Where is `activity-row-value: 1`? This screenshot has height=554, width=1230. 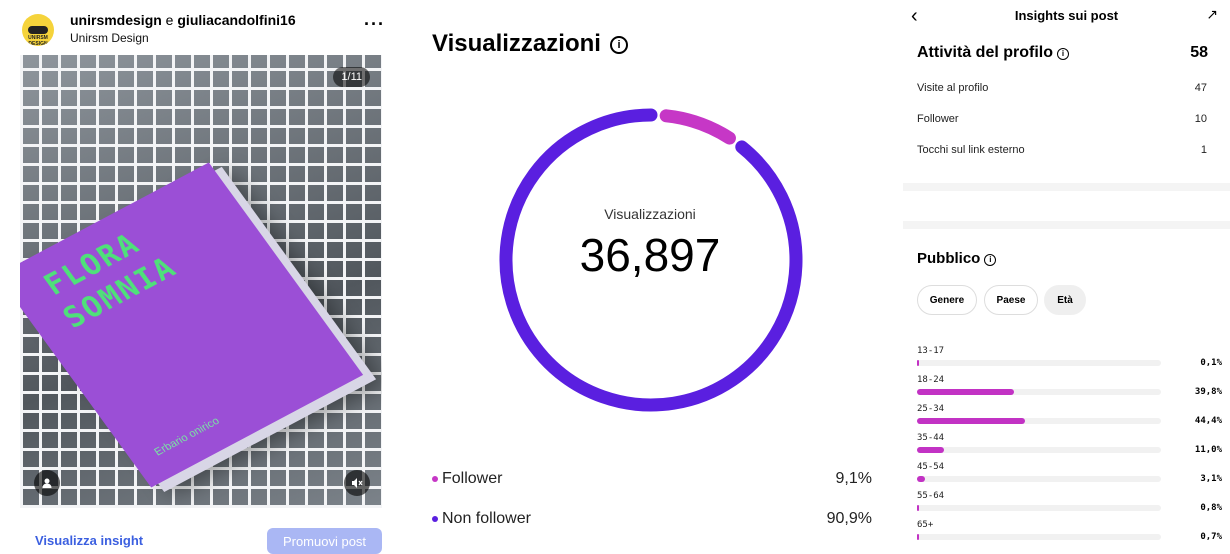 activity-row-value: 1 is located at coordinates (1203, 150).